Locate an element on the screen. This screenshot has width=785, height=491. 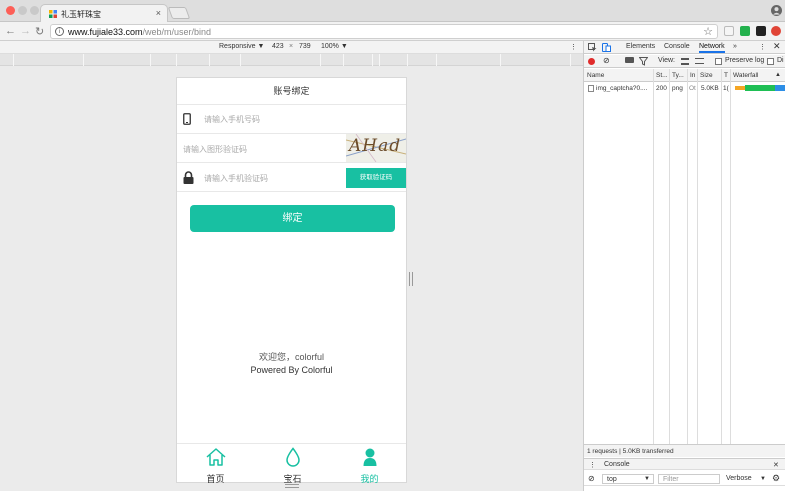
mobile-phone-icon is located at coordinates (187, 119).